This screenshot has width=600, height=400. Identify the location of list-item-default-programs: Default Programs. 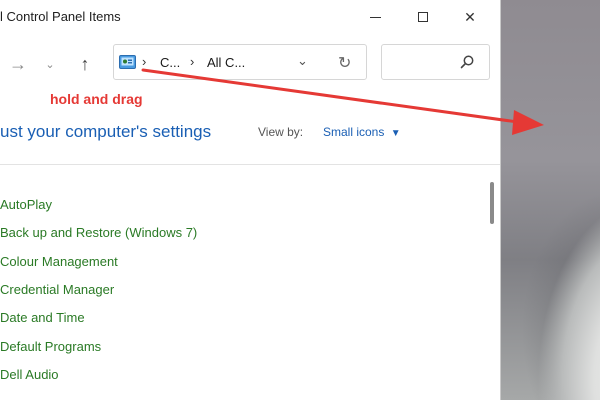
(50, 346).